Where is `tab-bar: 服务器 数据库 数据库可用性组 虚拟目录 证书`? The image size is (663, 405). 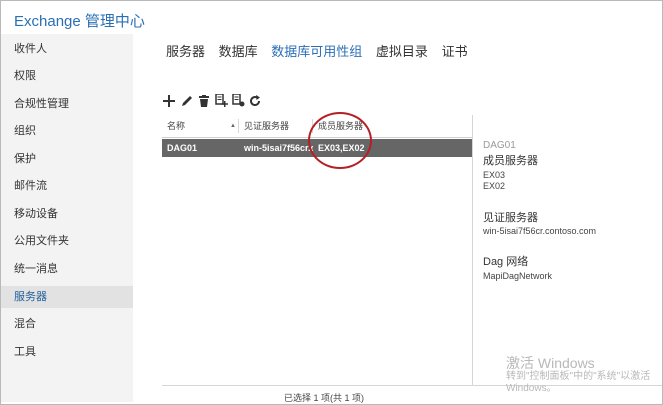 tab-bar: 服务器 数据库 数据库可用性组 虚拟目录 证书 is located at coordinates (322, 50).